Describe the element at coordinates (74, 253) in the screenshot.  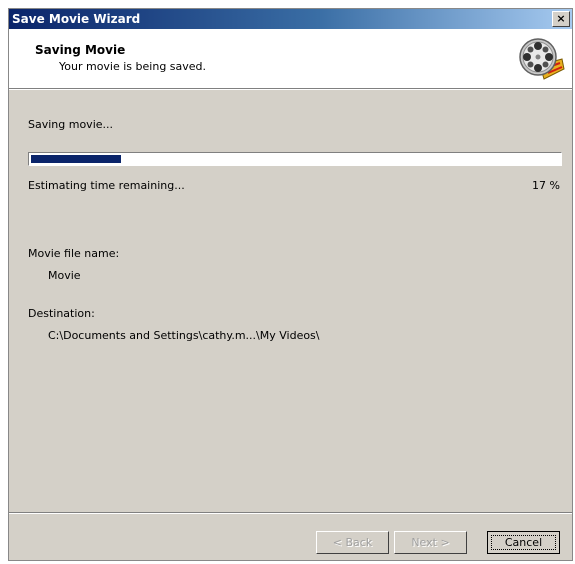
I see `movie-file-name-label: Movie file name:` at that location.